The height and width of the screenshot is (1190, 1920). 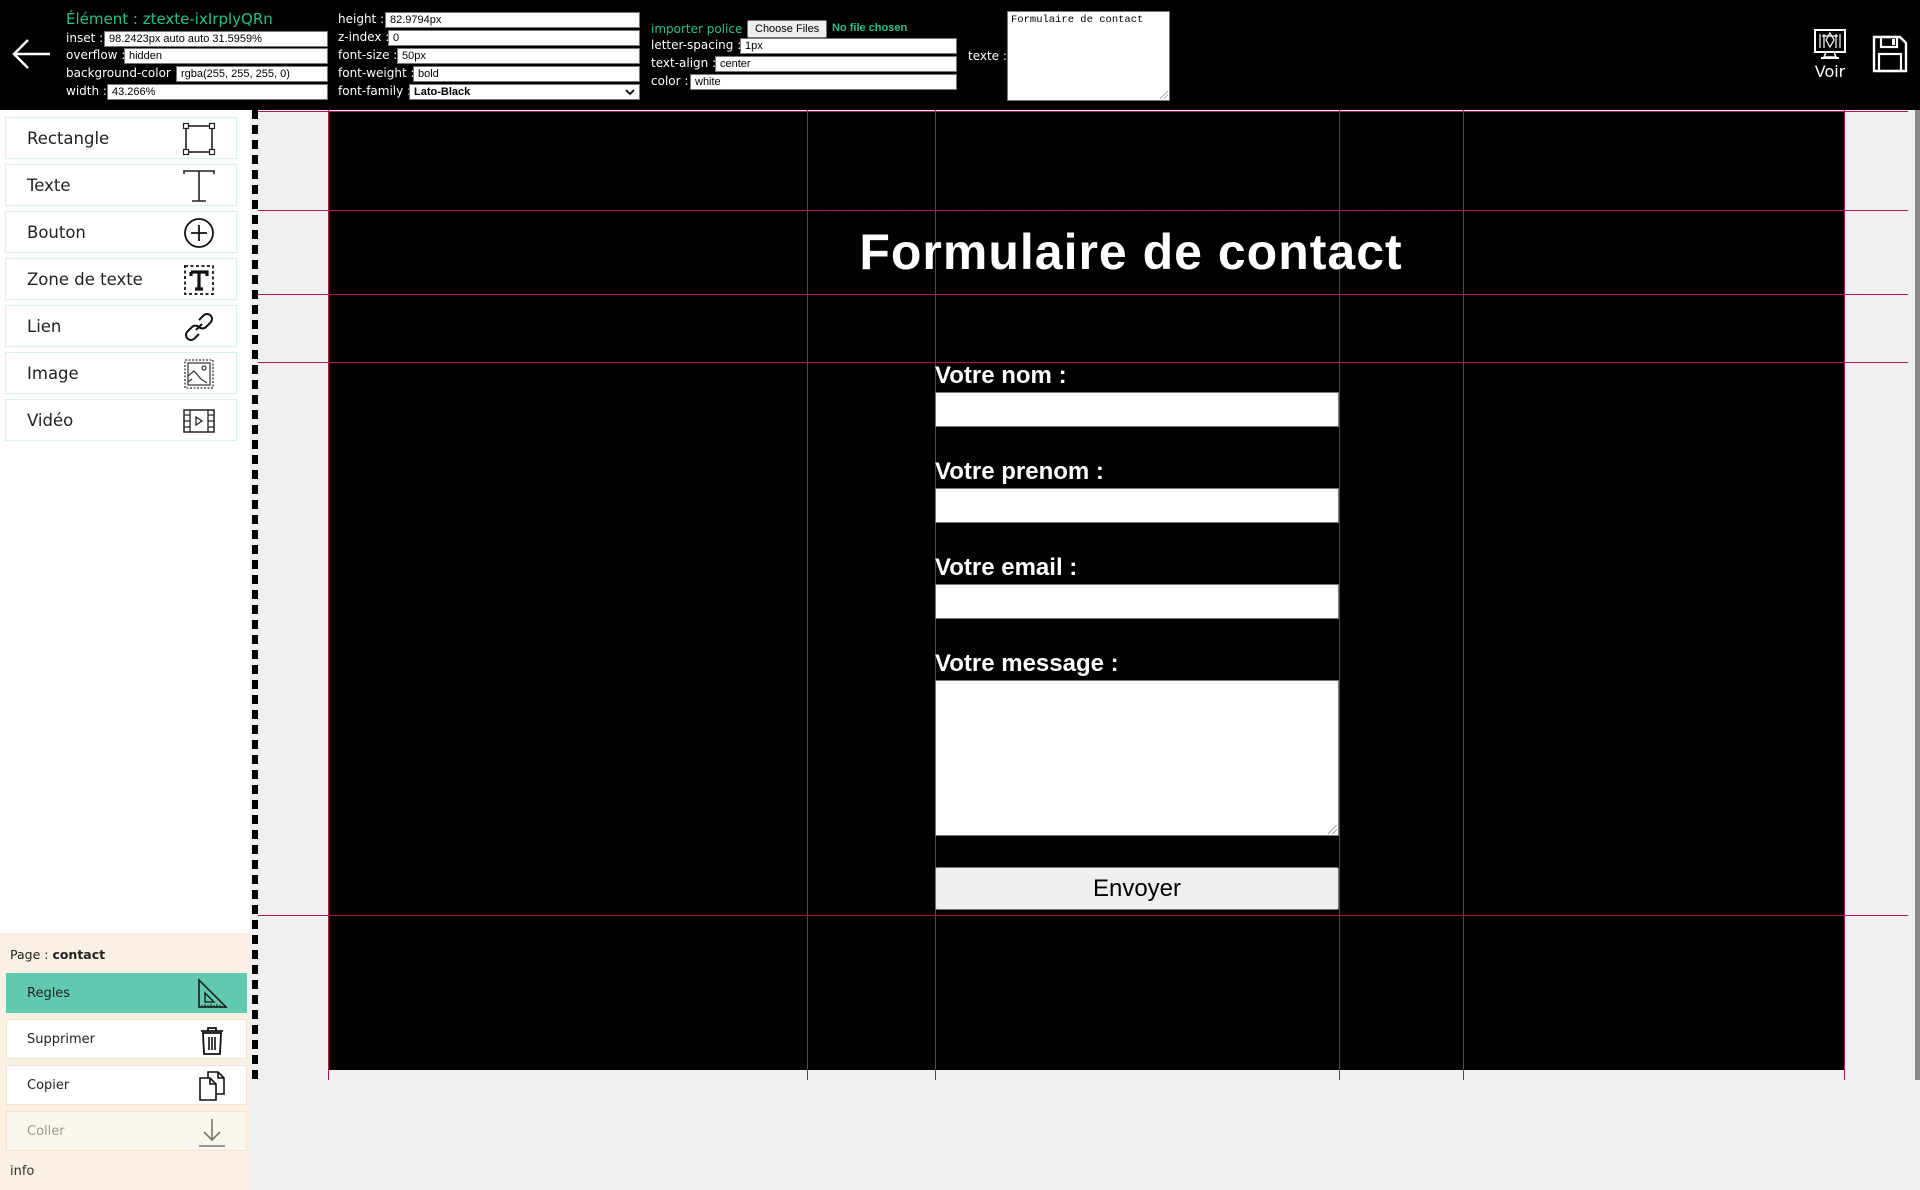 I want to click on arrow-left-icon, so click(x=31, y=54).